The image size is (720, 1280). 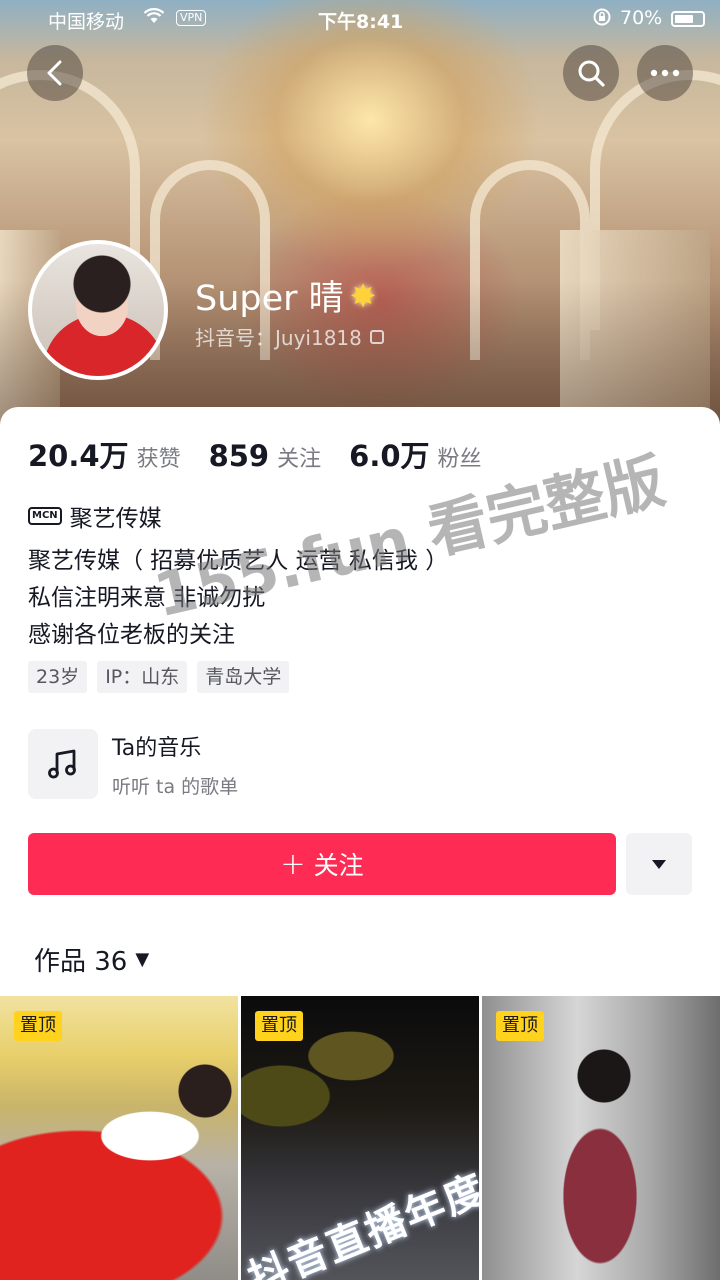 I want to click on music-subtitle: 听听 ta 的歌单, so click(x=175, y=786).